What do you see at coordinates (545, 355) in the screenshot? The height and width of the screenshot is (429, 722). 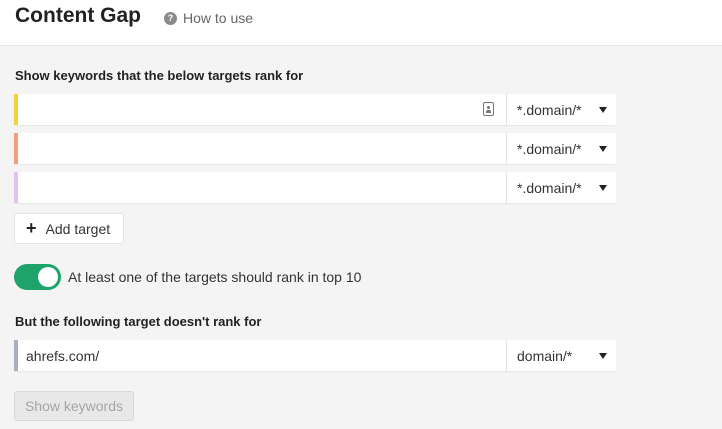 I see `exclude-mode-value: domain/*` at bounding box center [545, 355].